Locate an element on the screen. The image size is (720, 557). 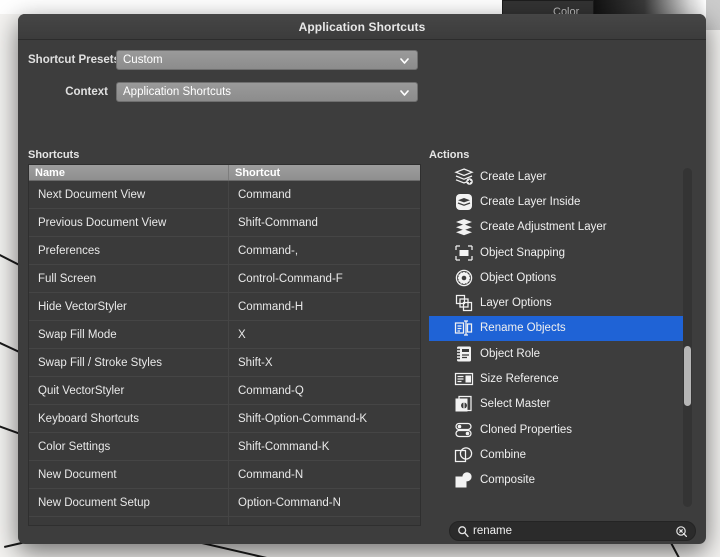
list-item-label: Create Adjustment Layer is located at coordinates (543, 227).